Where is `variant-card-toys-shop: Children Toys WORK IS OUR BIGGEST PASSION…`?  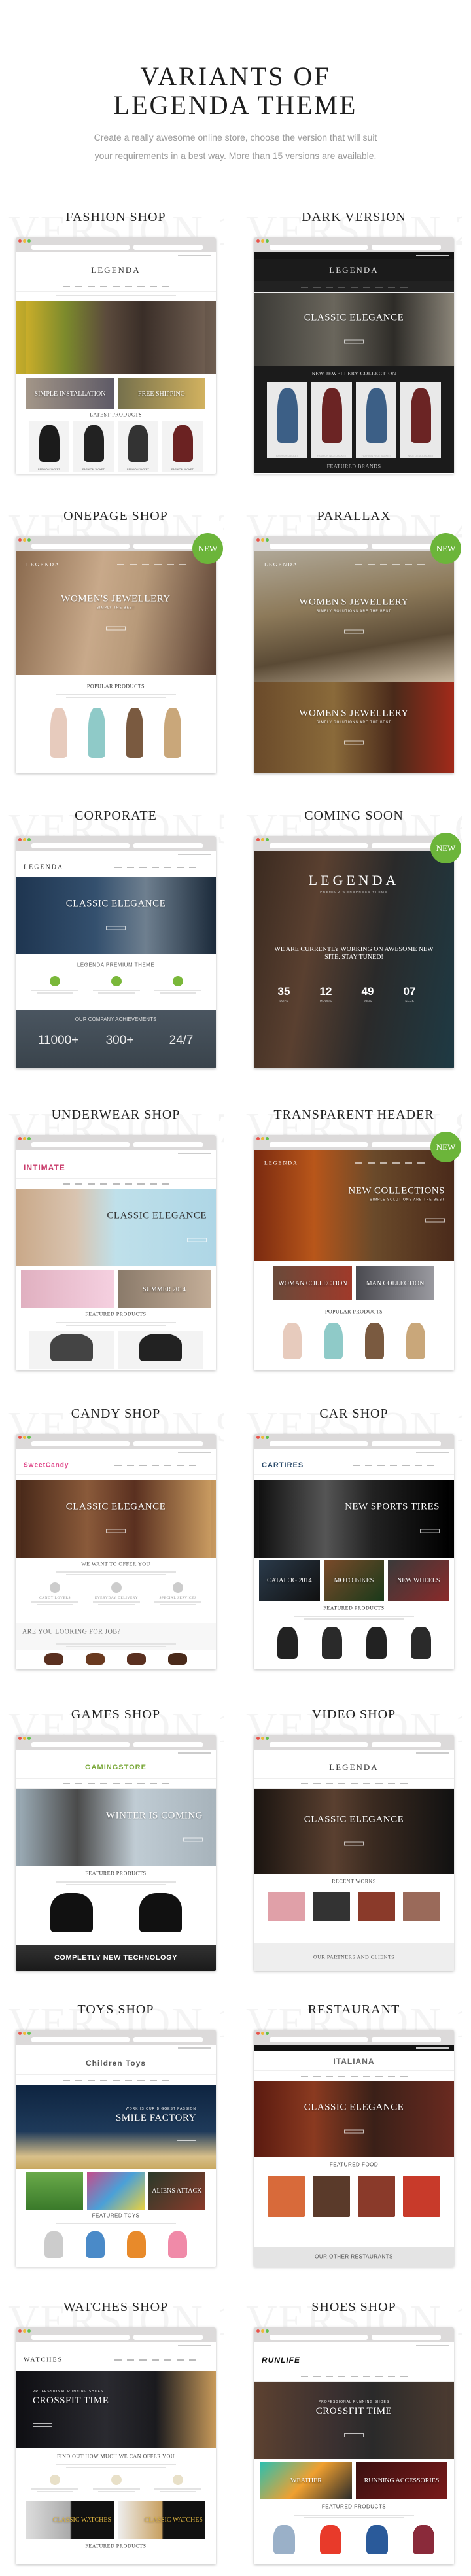
variant-card-toys-shop: Children Toys WORK IS OUR BIGGEST PASSION… is located at coordinates (116, 2148).